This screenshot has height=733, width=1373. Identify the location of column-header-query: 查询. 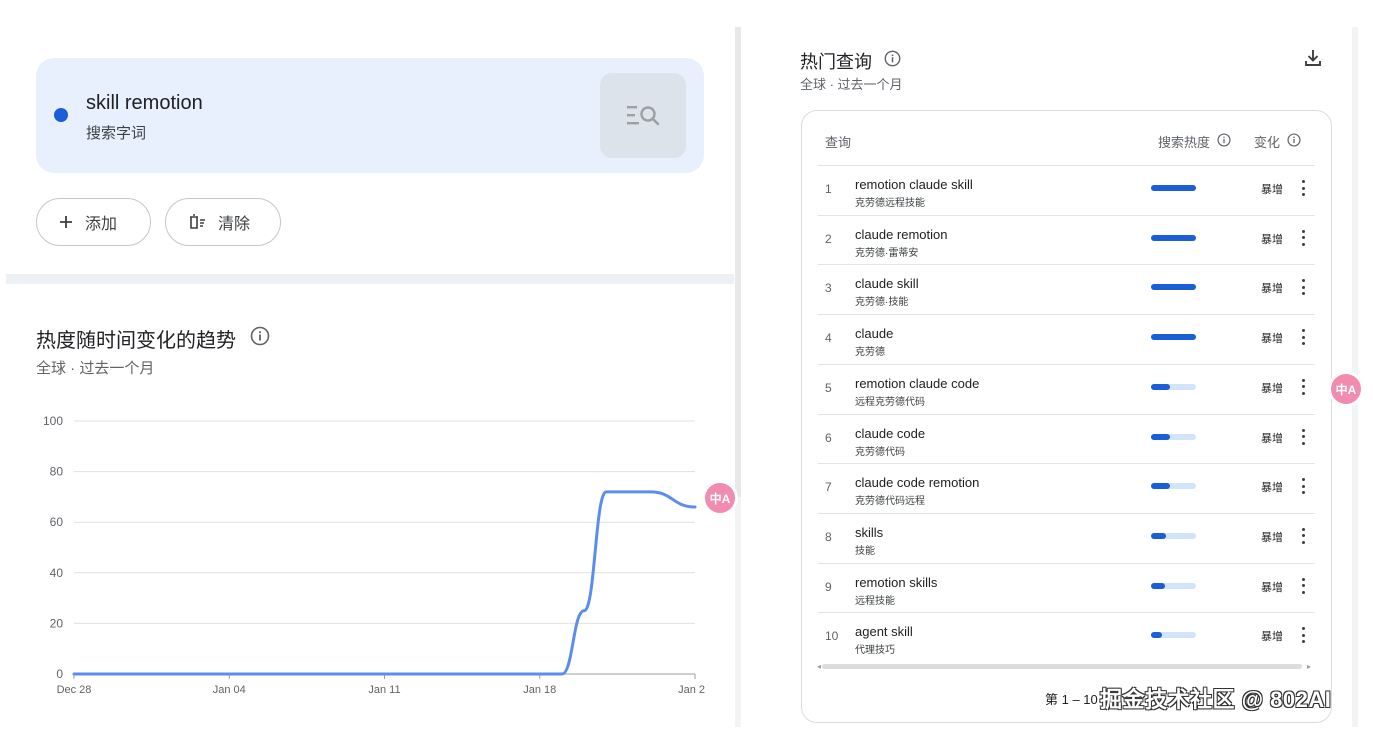
(838, 141).